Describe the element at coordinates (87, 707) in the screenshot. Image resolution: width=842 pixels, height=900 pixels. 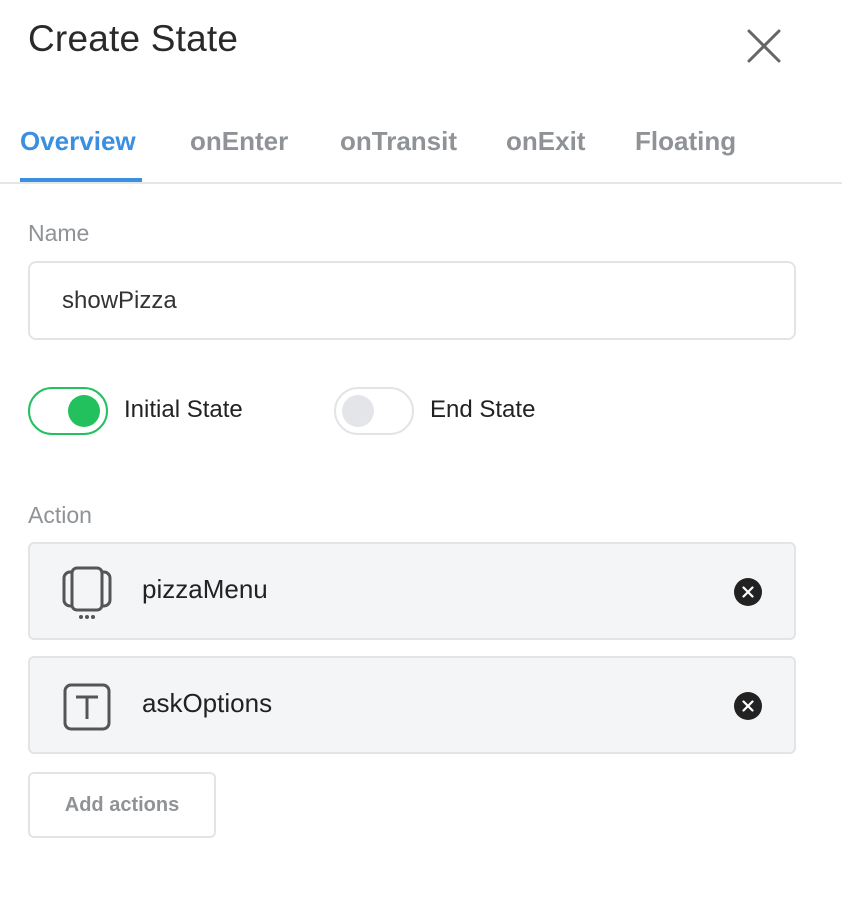
I see `text-icon` at that location.